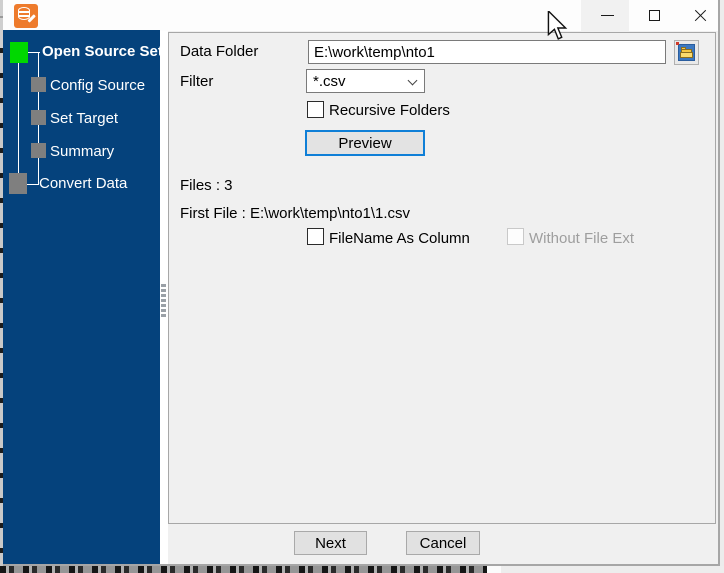  Describe the element at coordinates (84, 118) in the screenshot. I see `sidebar-item-set-target: Set Target` at that location.